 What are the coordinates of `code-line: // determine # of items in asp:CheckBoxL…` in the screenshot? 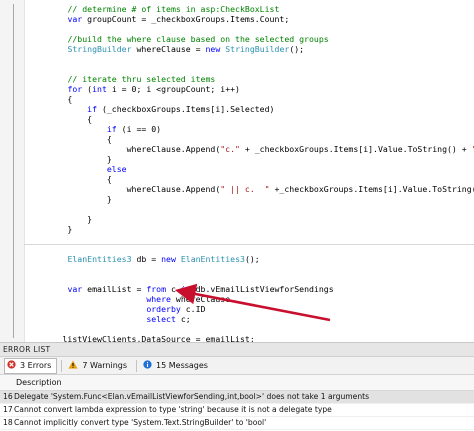 It's located at (153, 9).